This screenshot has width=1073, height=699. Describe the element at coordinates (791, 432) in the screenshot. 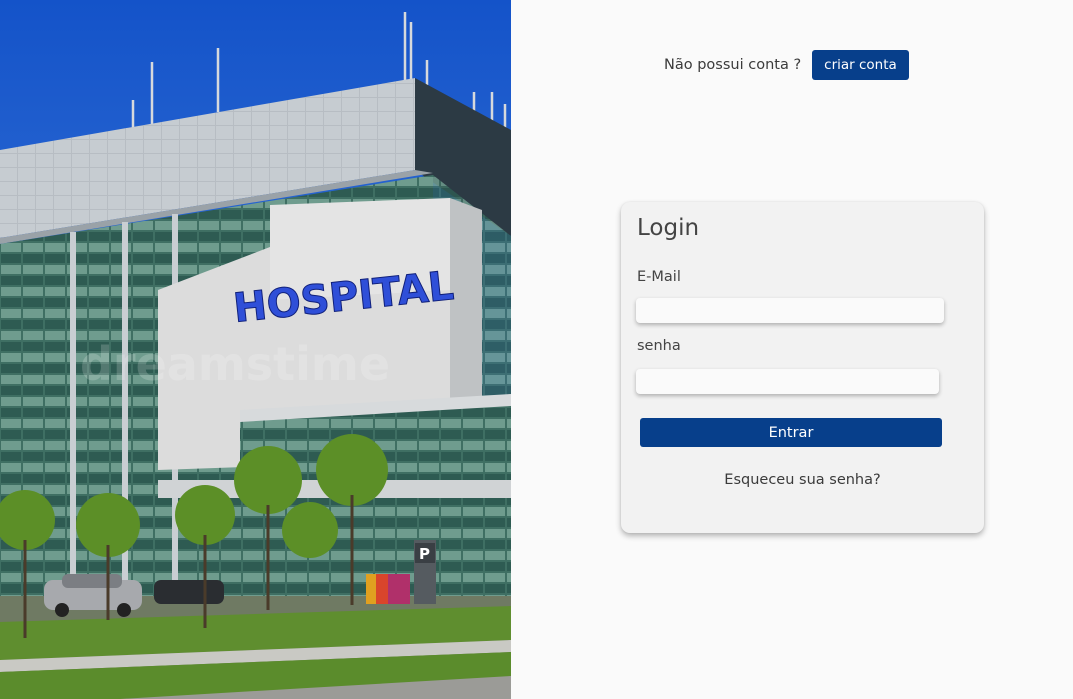

I see `login-submit-button: Entrar` at that location.